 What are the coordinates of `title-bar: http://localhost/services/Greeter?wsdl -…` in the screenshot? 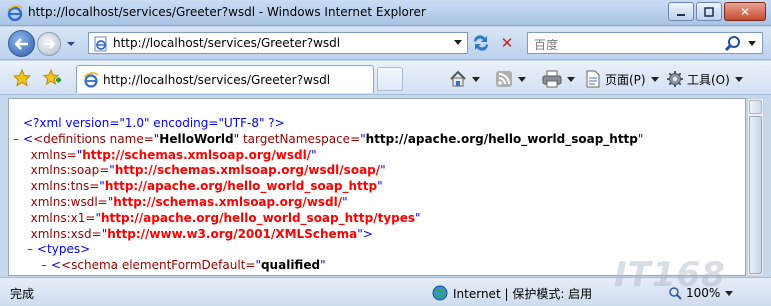 It's located at (385, 13).